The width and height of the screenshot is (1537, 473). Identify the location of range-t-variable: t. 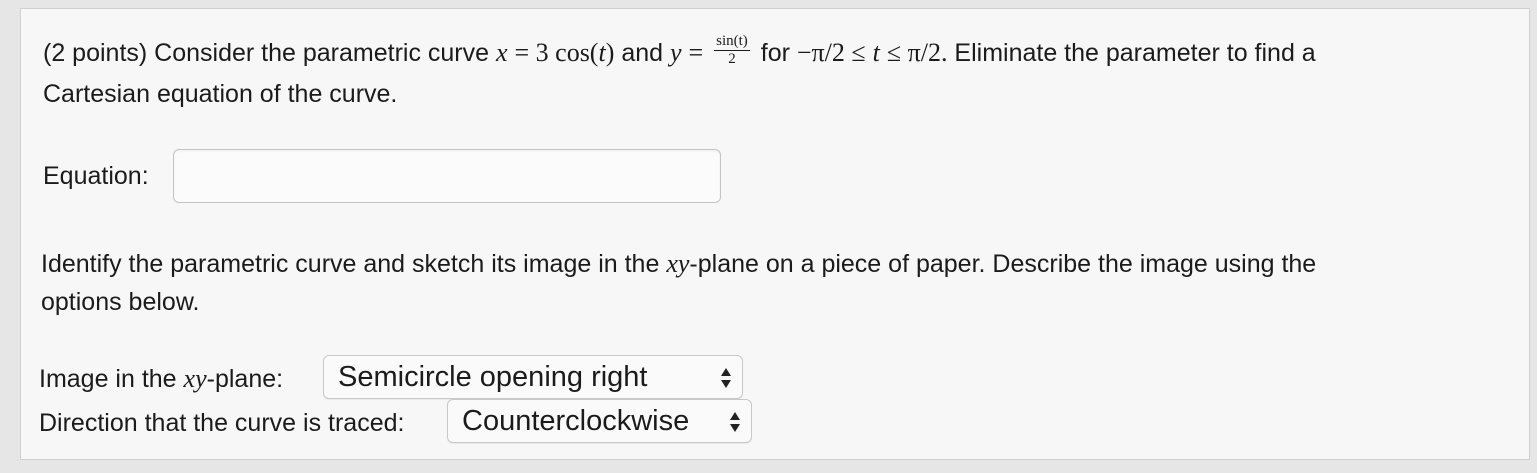
(876, 53).